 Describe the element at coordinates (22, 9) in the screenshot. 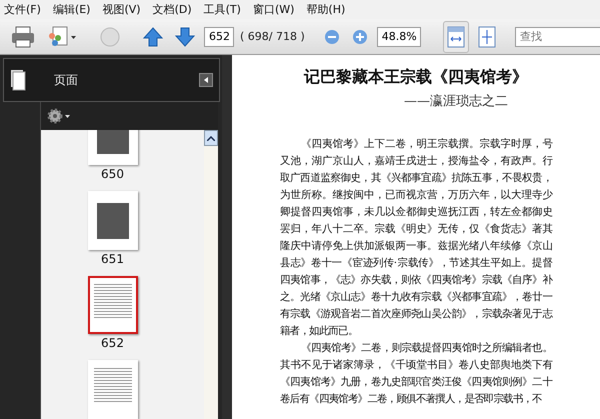

I see `menu-item: 文件(F)` at that location.